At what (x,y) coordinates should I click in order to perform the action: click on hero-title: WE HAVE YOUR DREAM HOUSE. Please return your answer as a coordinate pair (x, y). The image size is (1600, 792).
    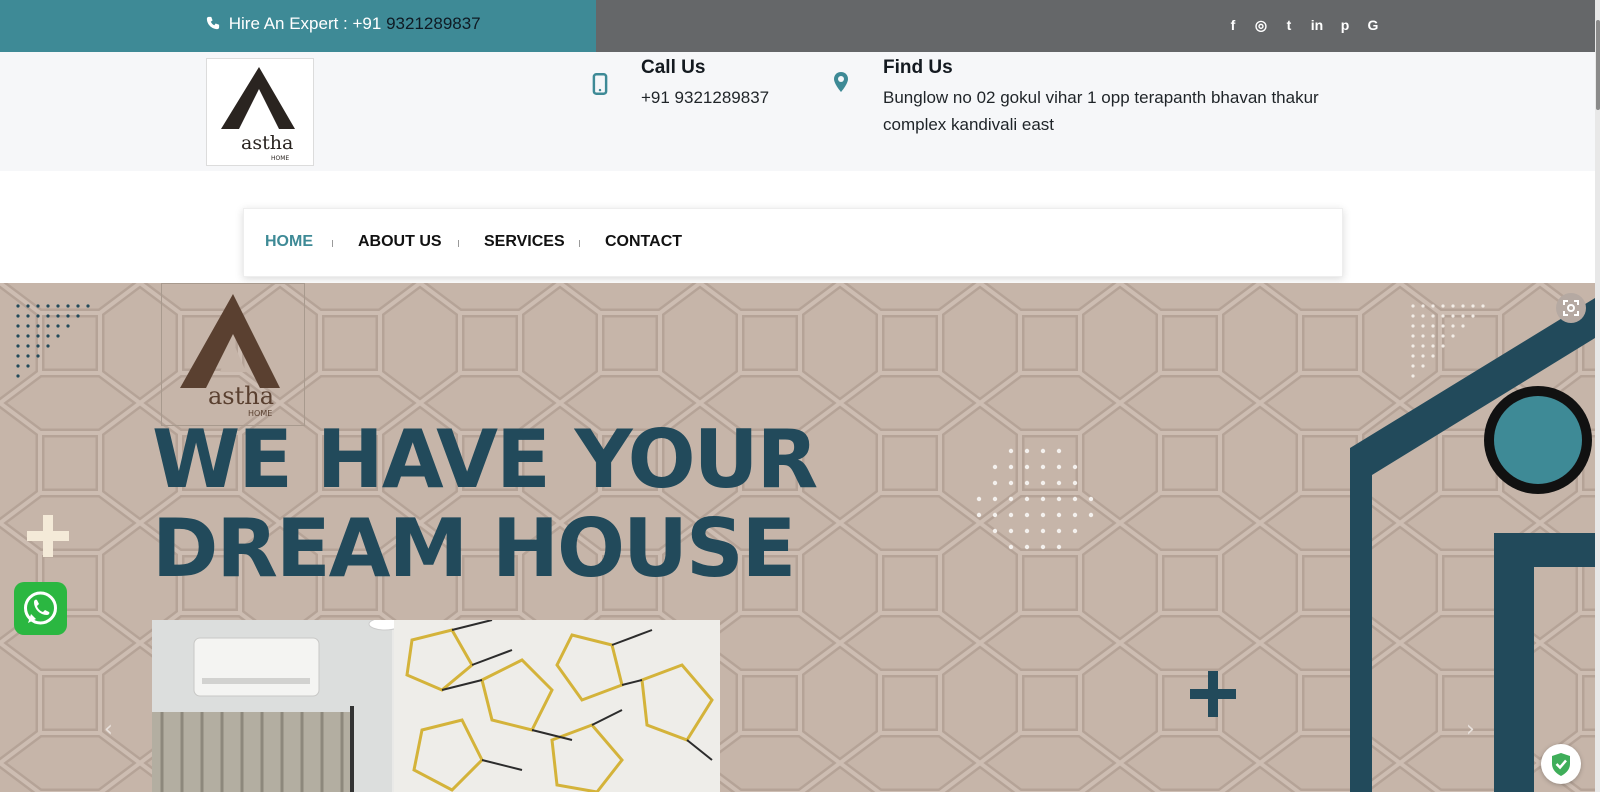
    Looking at the image, I should click on (485, 504).